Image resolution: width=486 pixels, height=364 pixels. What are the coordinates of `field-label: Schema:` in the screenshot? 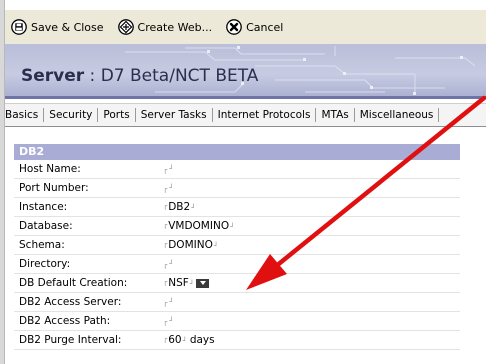 It's located at (42, 245).